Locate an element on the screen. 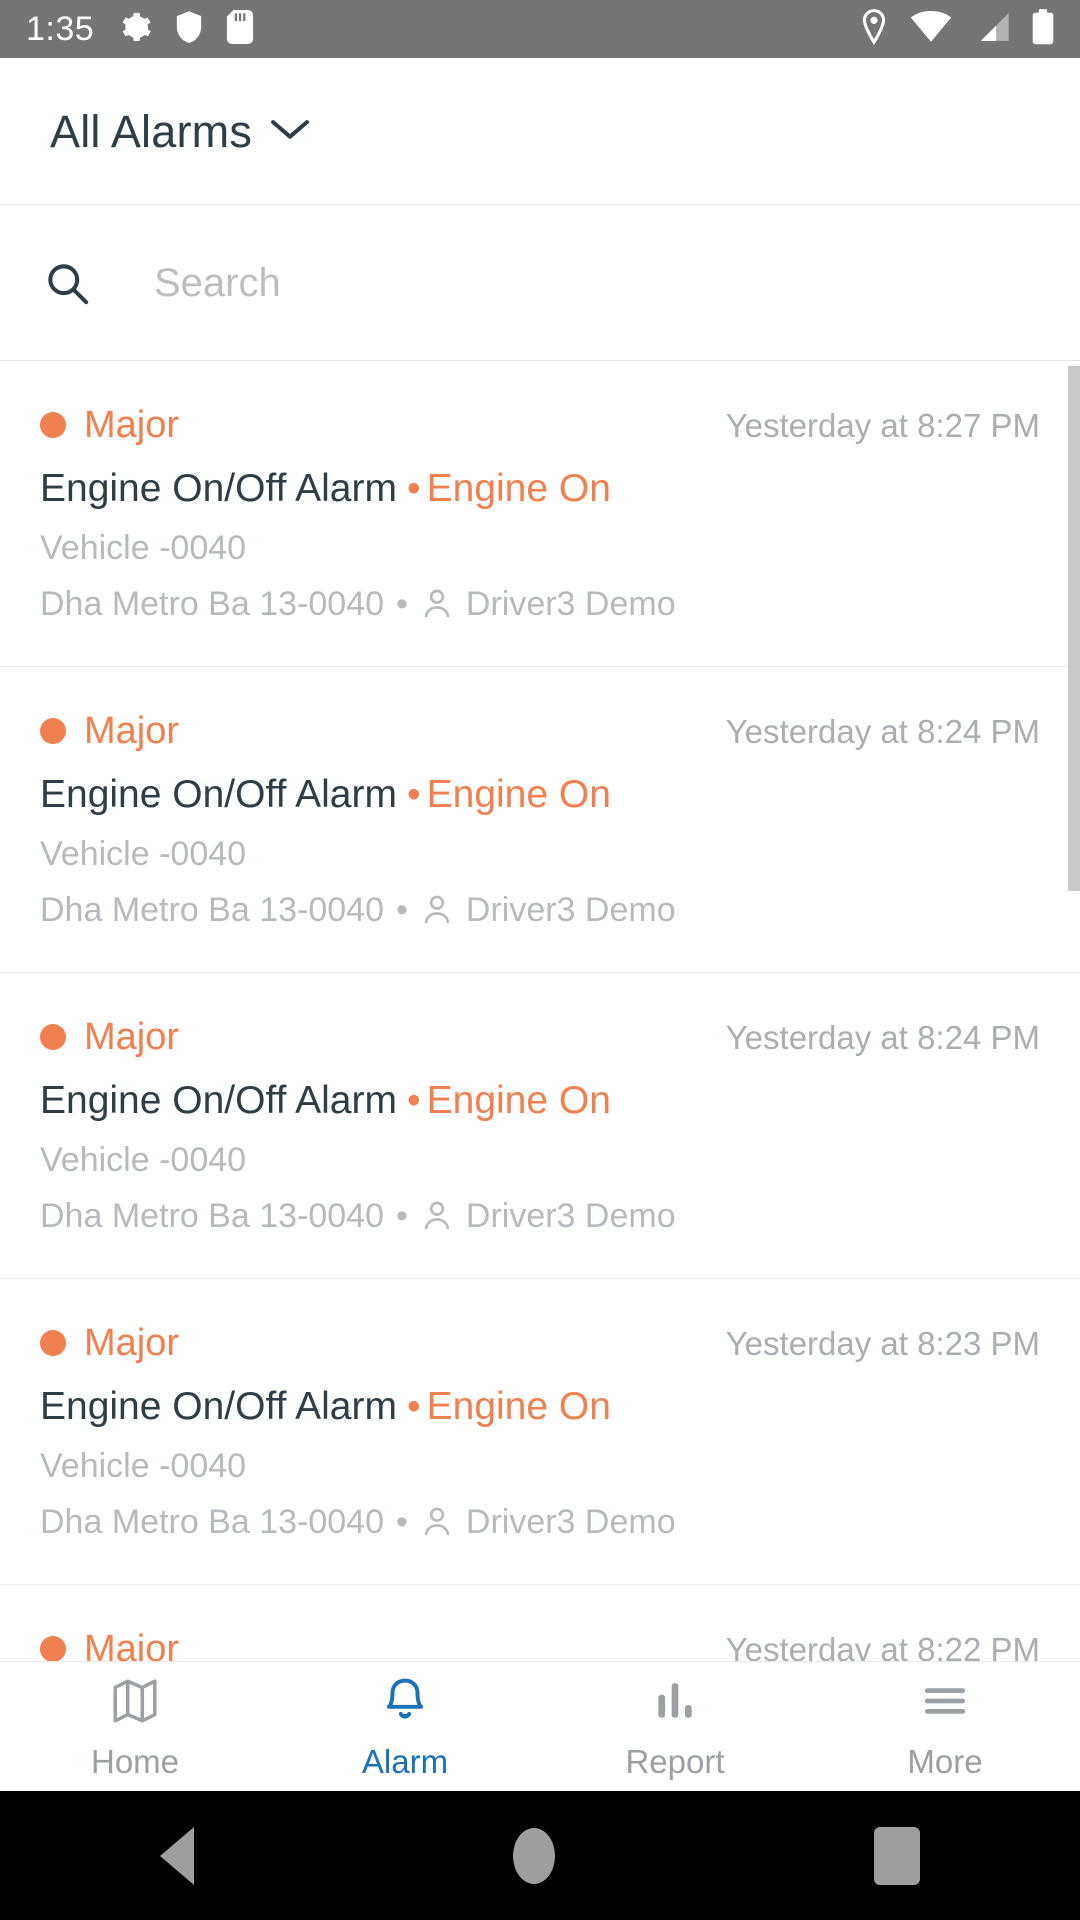 The width and height of the screenshot is (1080, 1920). search-bar: Search is located at coordinates (540, 283).